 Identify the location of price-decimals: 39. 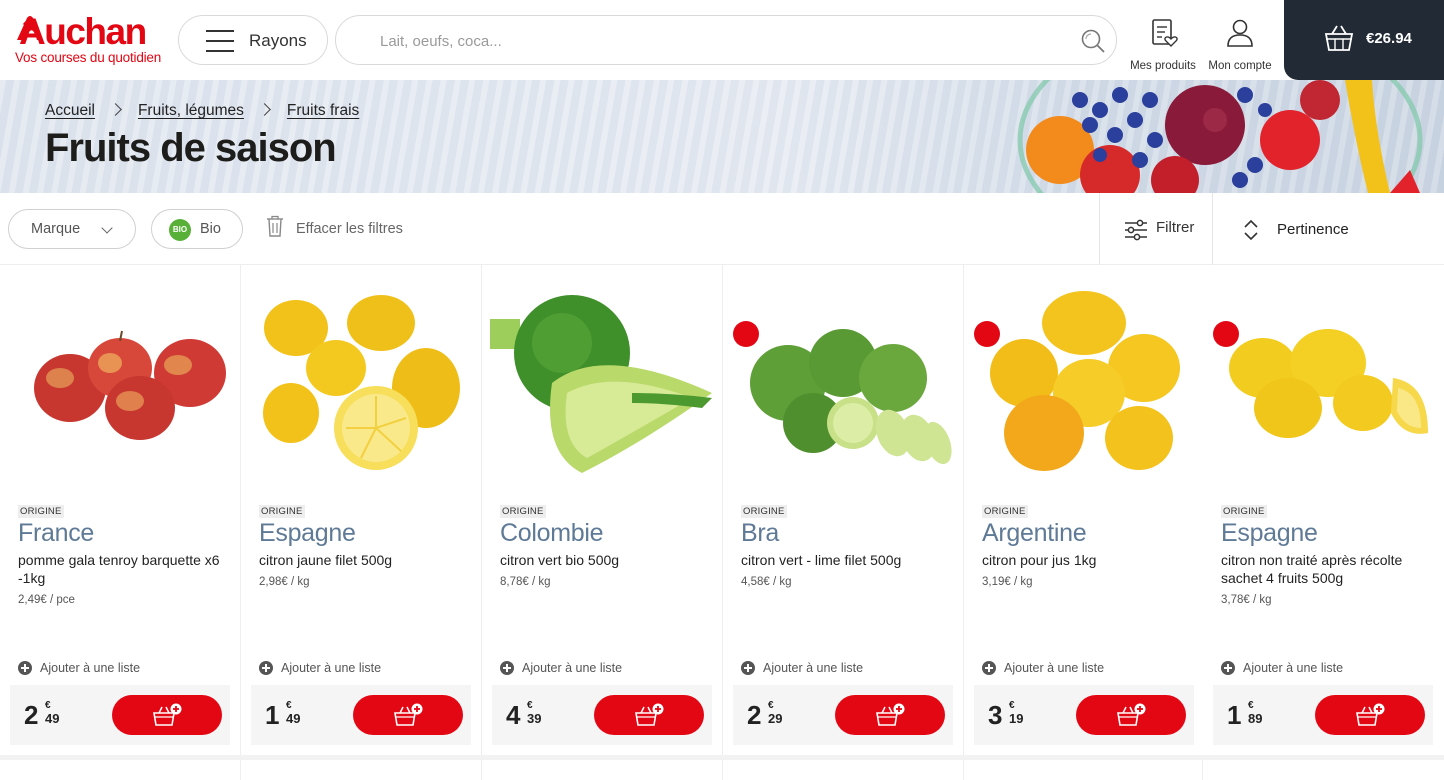
(534, 718).